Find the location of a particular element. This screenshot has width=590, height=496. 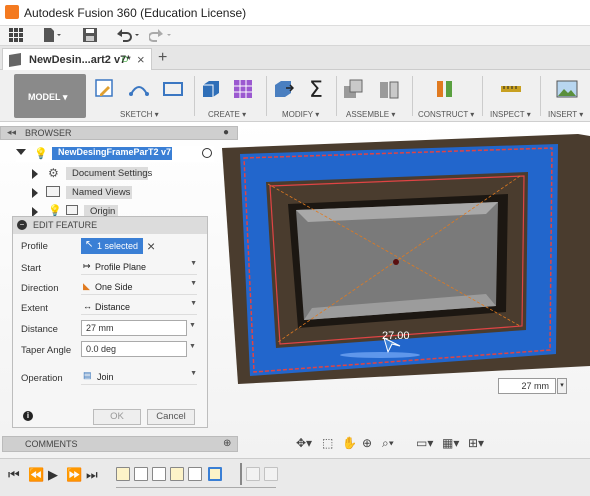

close-tab-icon: × is located at coordinates (141, 59).